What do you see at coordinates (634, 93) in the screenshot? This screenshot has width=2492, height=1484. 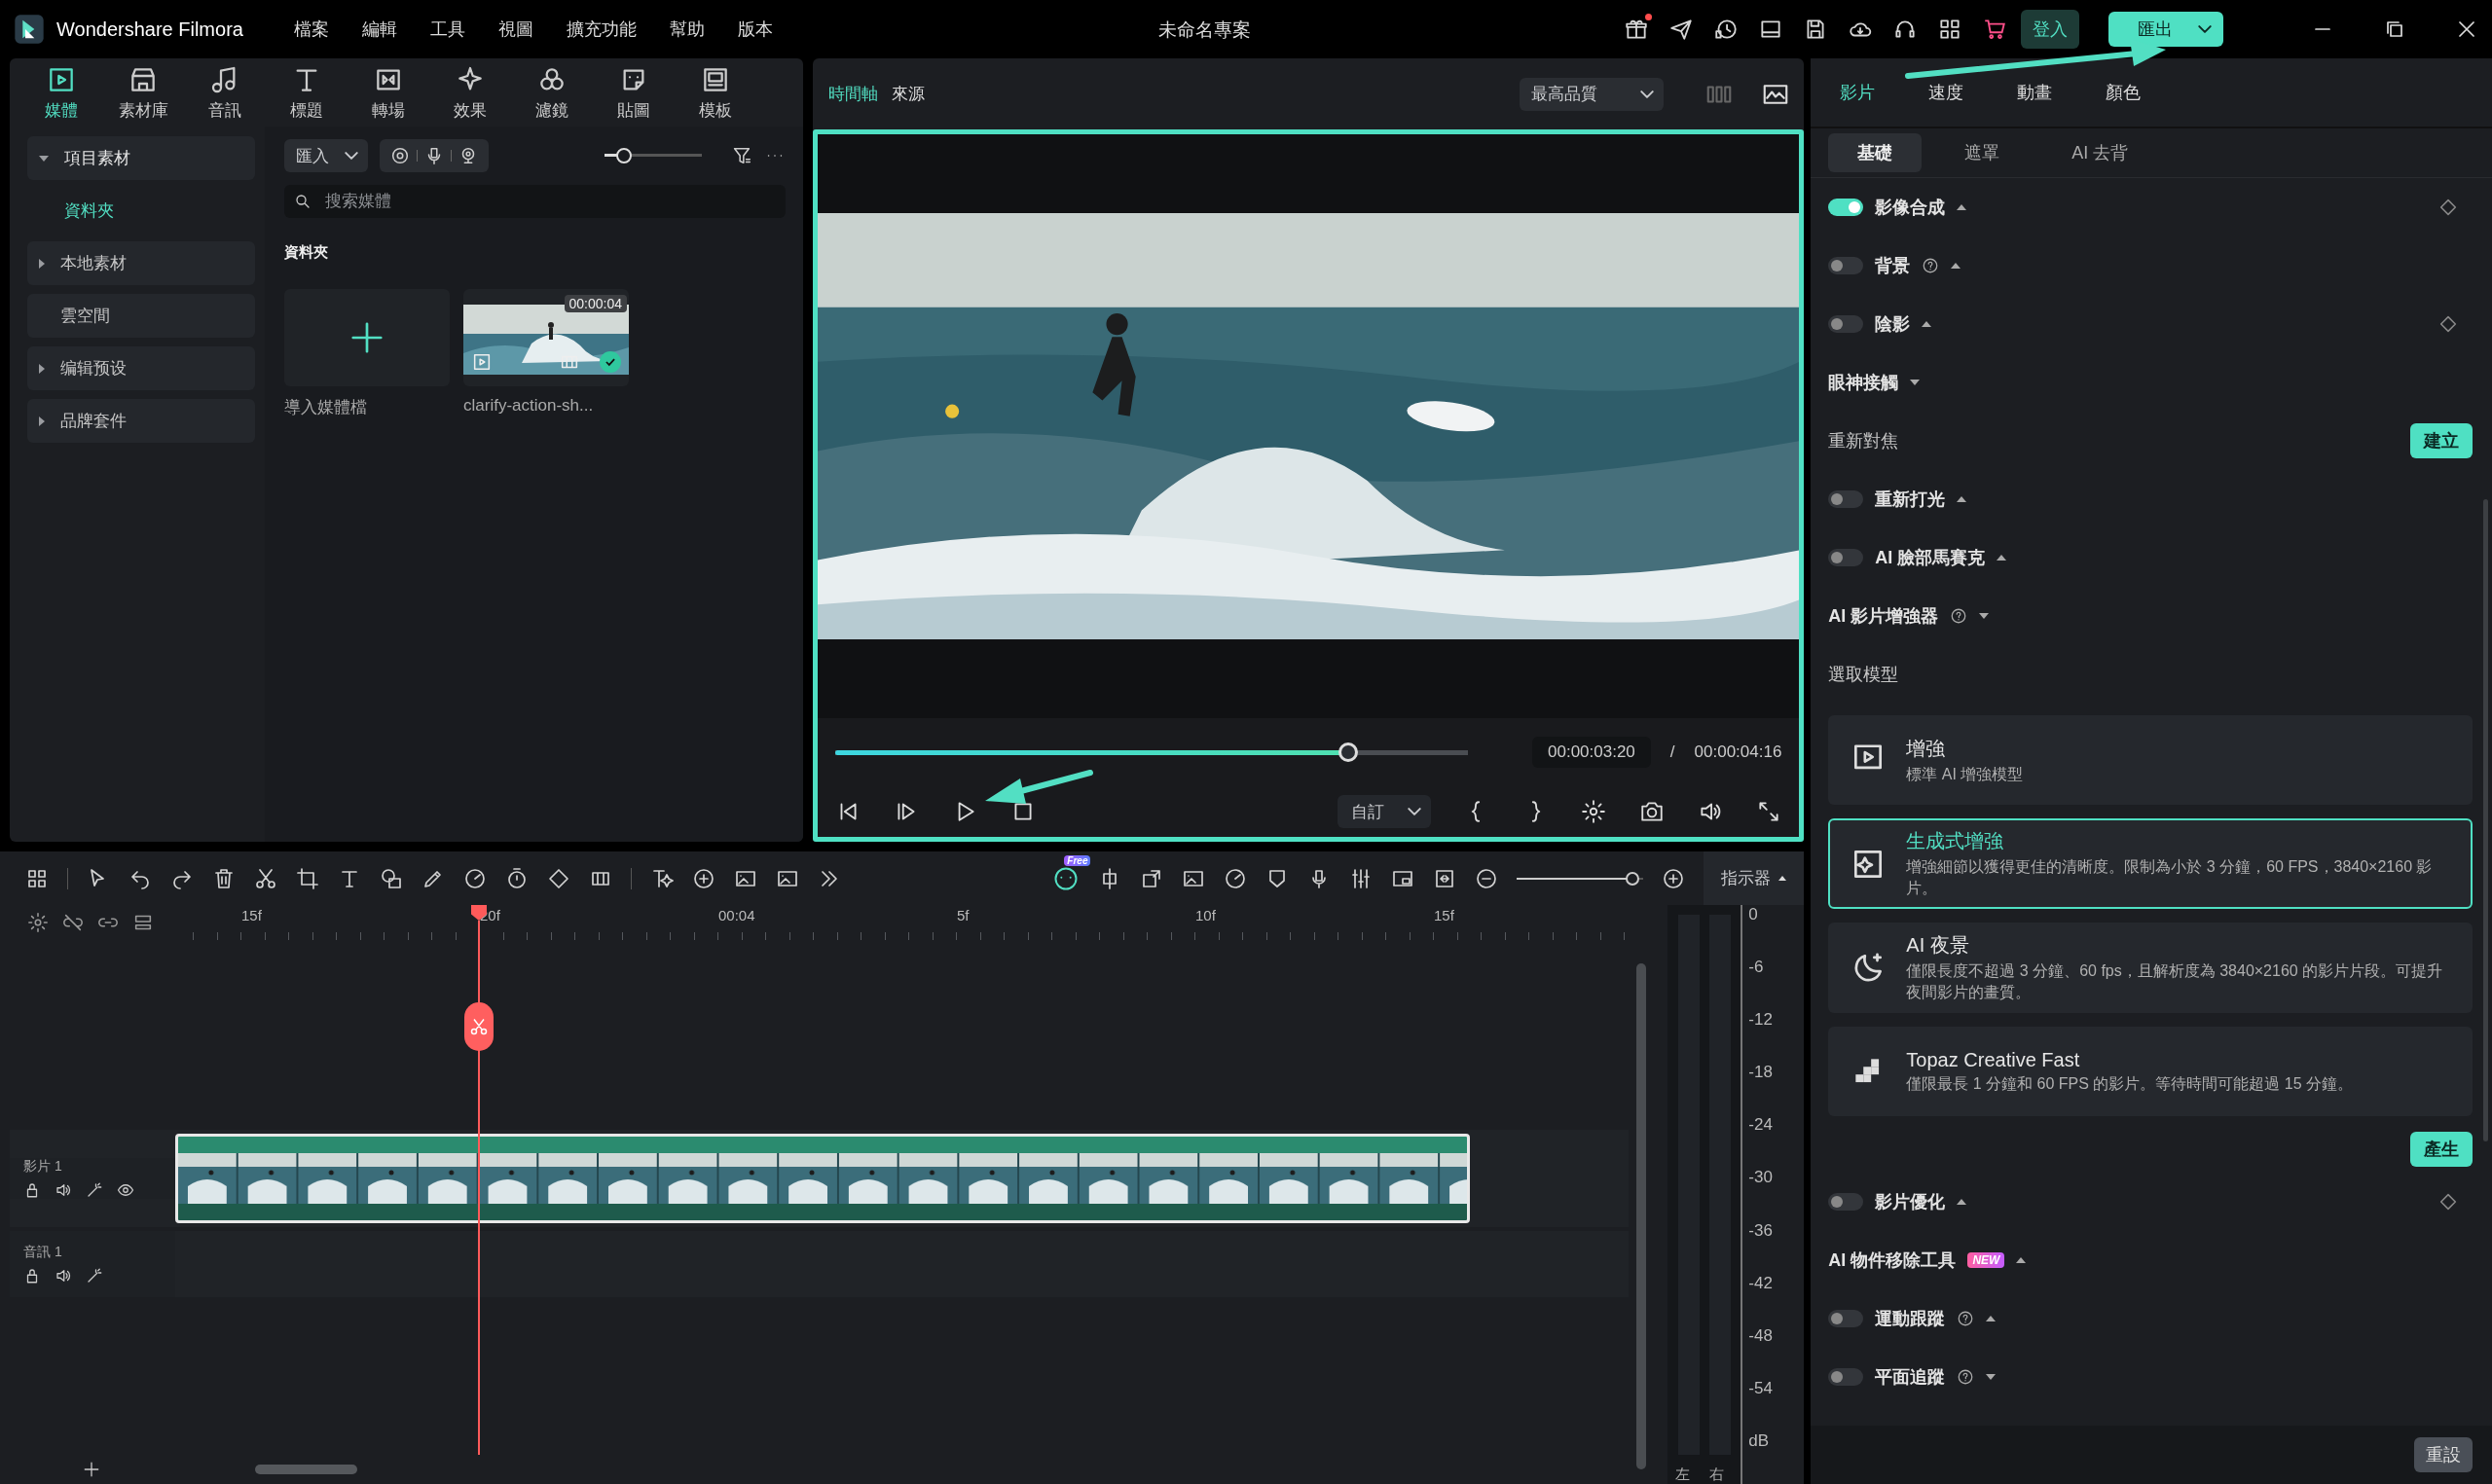 I see `library-tab: 貼圖` at bounding box center [634, 93].